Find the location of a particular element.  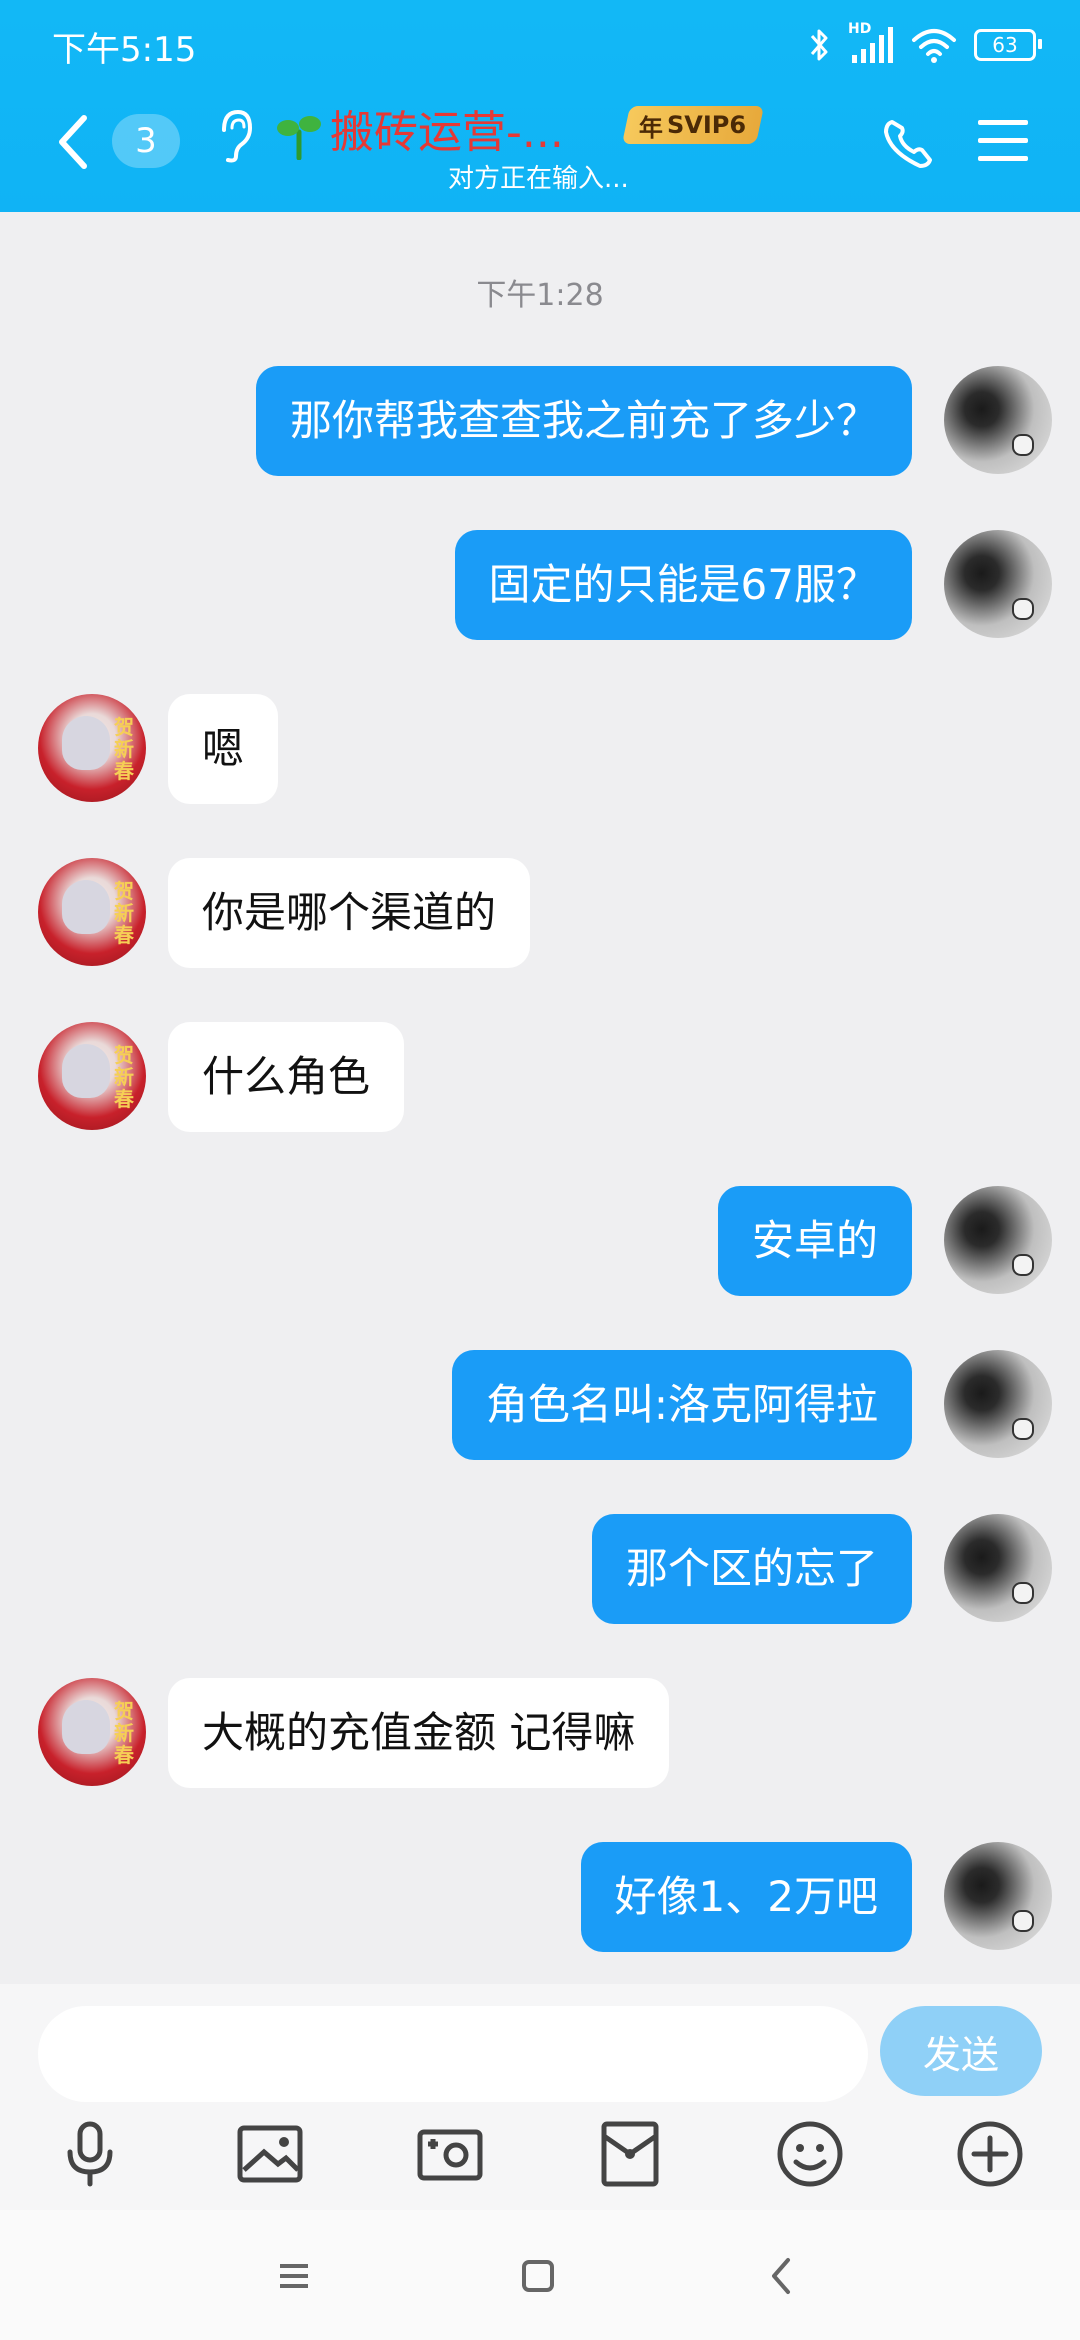

sprout-icon is located at coordinates (299, 138).